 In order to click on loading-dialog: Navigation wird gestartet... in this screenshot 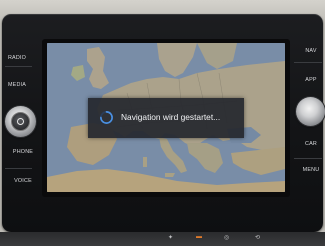, I will do `click(166, 118)`.